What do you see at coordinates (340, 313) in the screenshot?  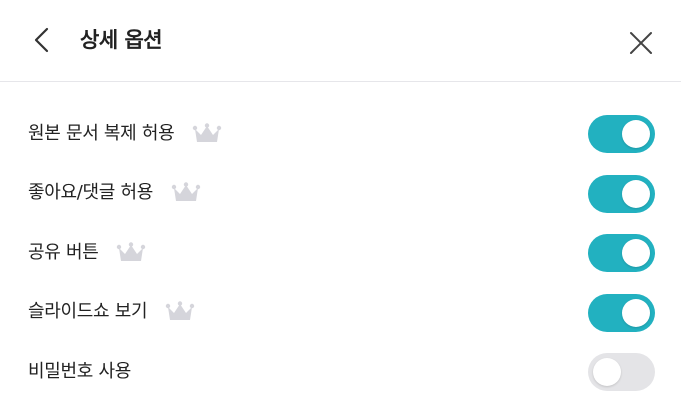 I see `option-row-slideshow: 슬라이드쇼 보기` at bounding box center [340, 313].